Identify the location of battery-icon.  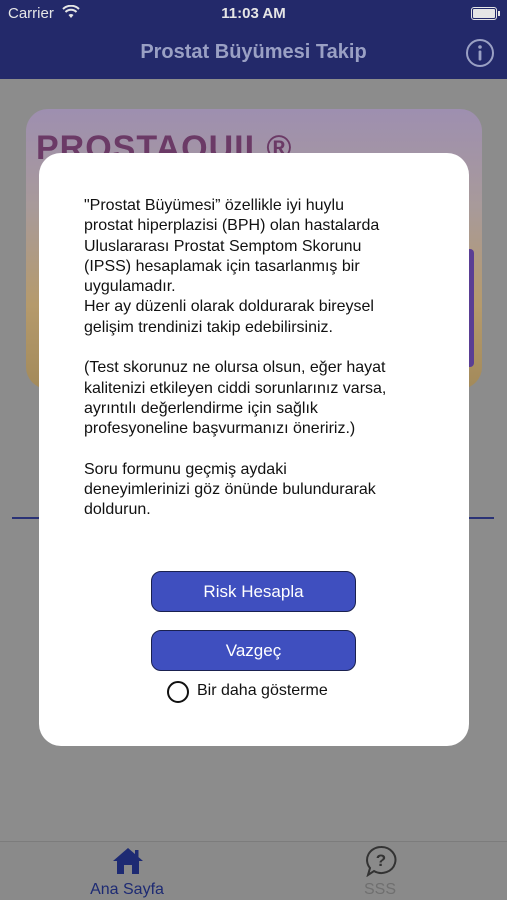
(485, 13).